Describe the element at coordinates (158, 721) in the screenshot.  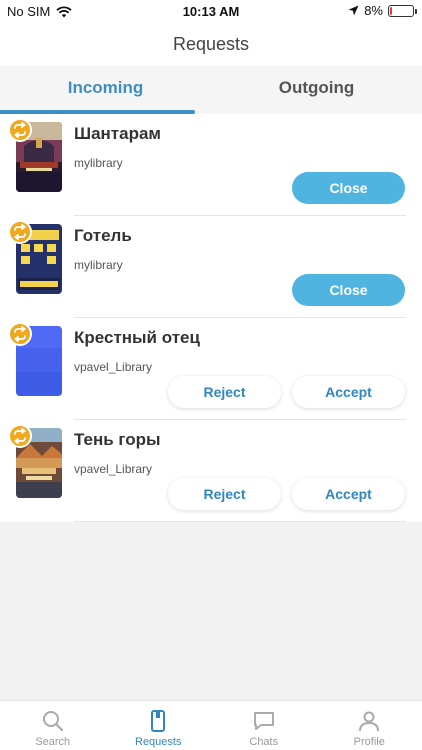
I see `requests-icon` at that location.